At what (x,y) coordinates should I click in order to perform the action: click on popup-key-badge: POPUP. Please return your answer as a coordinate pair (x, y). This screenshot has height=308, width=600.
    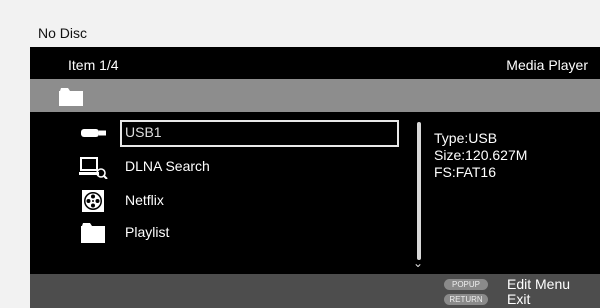
    Looking at the image, I should click on (466, 284).